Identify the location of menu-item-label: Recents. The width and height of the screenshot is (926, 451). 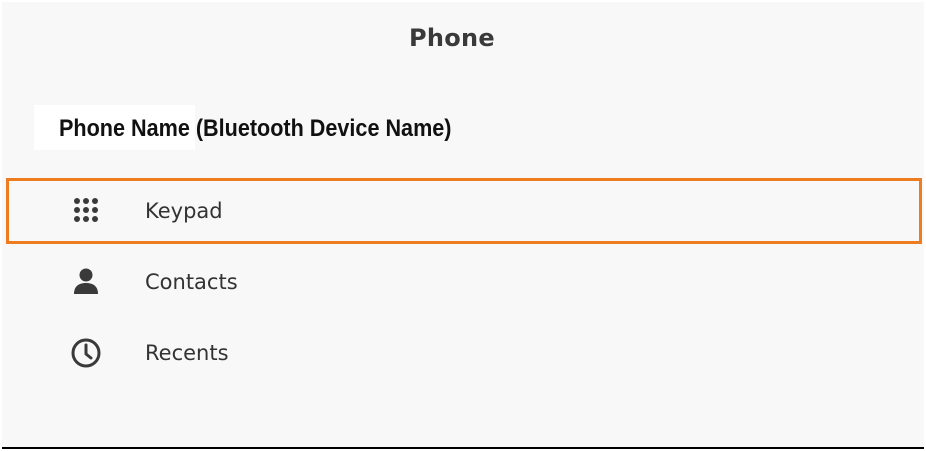
(187, 353).